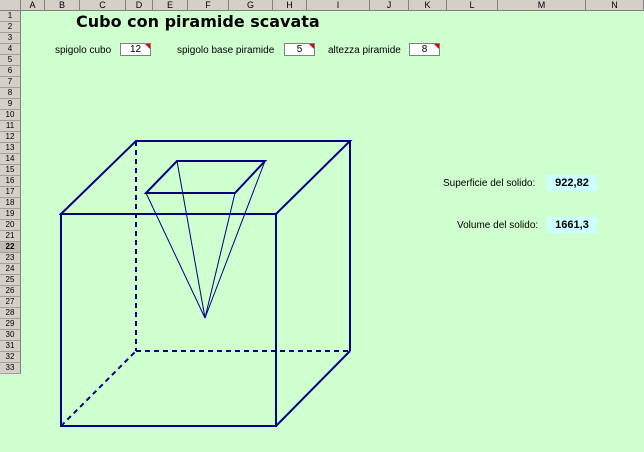 The width and height of the screenshot is (644, 452). I want to click on cube-top-face, so click(205, 177).